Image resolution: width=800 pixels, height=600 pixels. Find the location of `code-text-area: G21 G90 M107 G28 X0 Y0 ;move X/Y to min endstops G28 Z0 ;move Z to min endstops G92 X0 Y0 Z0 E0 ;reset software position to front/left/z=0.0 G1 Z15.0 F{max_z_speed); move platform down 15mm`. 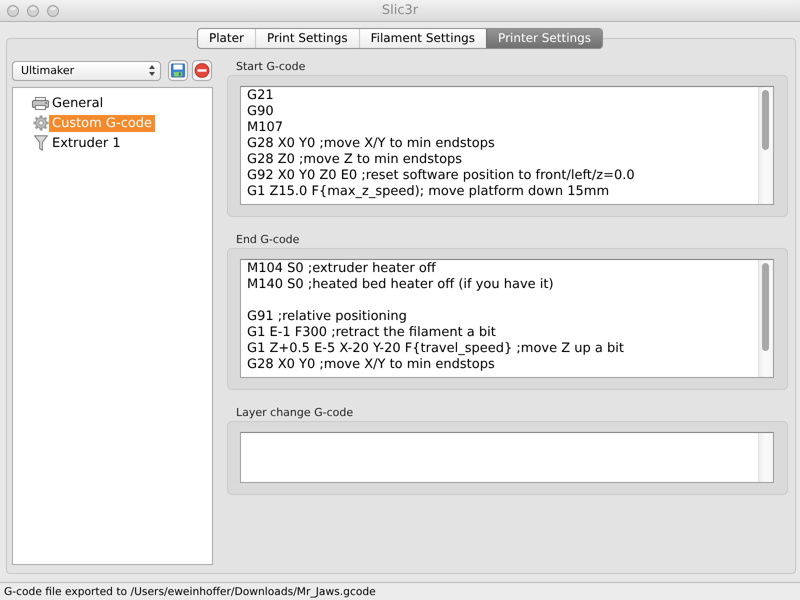

code-text-area: G21 G90 M107 G28 X0 Y0 ;move X/Y to min endstops G28 Z0 ;move Z to min endstops G92 X0 Y0 Z0 E0 ;reset software position to front/left/z=0.0 G1 Z15.0 F{max_z_speed); move platform down 15mm is located at coordinates (507, 145).